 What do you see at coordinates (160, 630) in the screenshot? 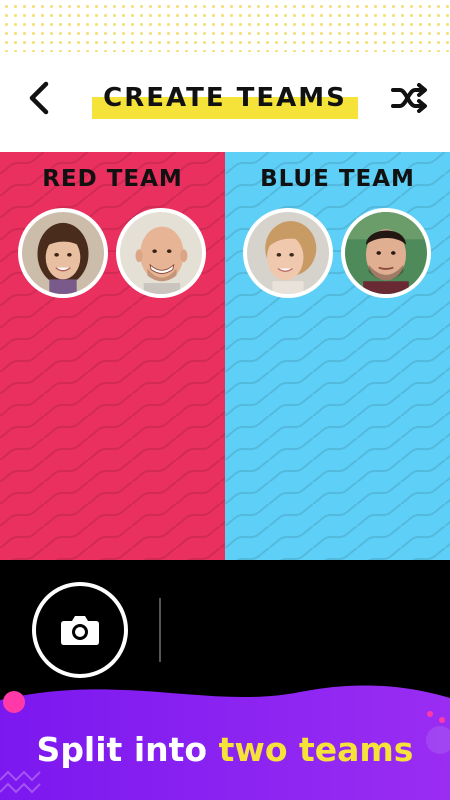
I see `divider` at bounding box center [160, 630].